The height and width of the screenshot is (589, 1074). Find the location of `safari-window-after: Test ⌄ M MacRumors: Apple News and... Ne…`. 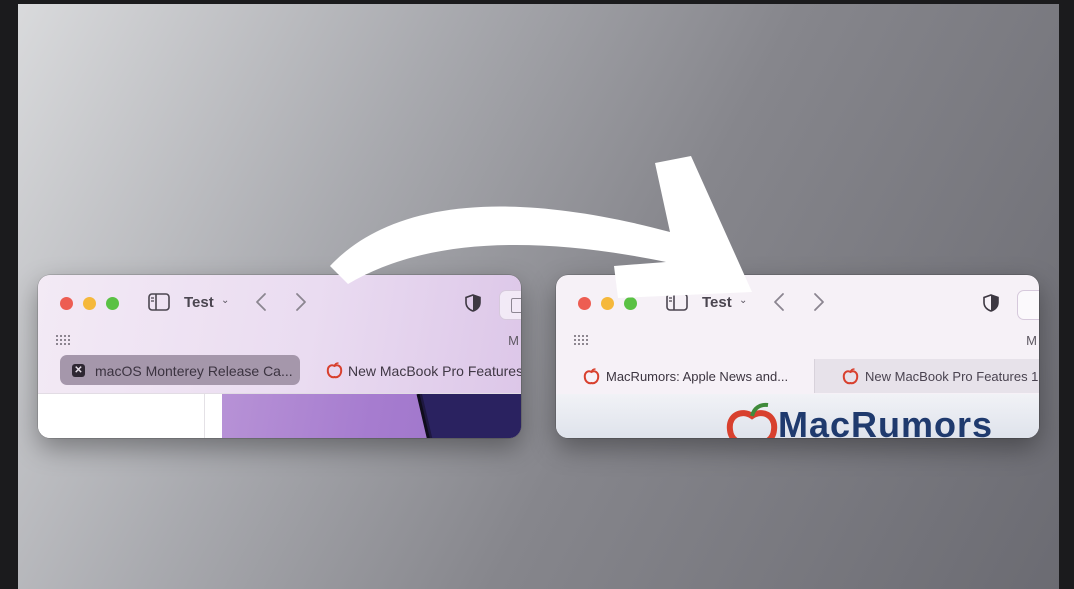

safari-window-after: Test ⌄ M MacRumors: Apple News and... Ne… is located at coordinates (797, 356).